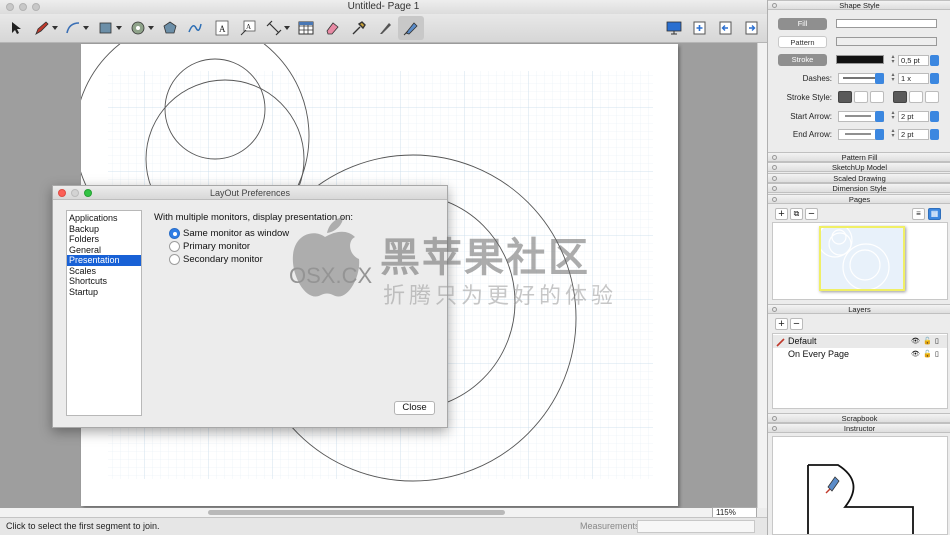  Describe the element at coordinates (845, 97) in the screenshot. I see `stroke-style-miter` at that location.